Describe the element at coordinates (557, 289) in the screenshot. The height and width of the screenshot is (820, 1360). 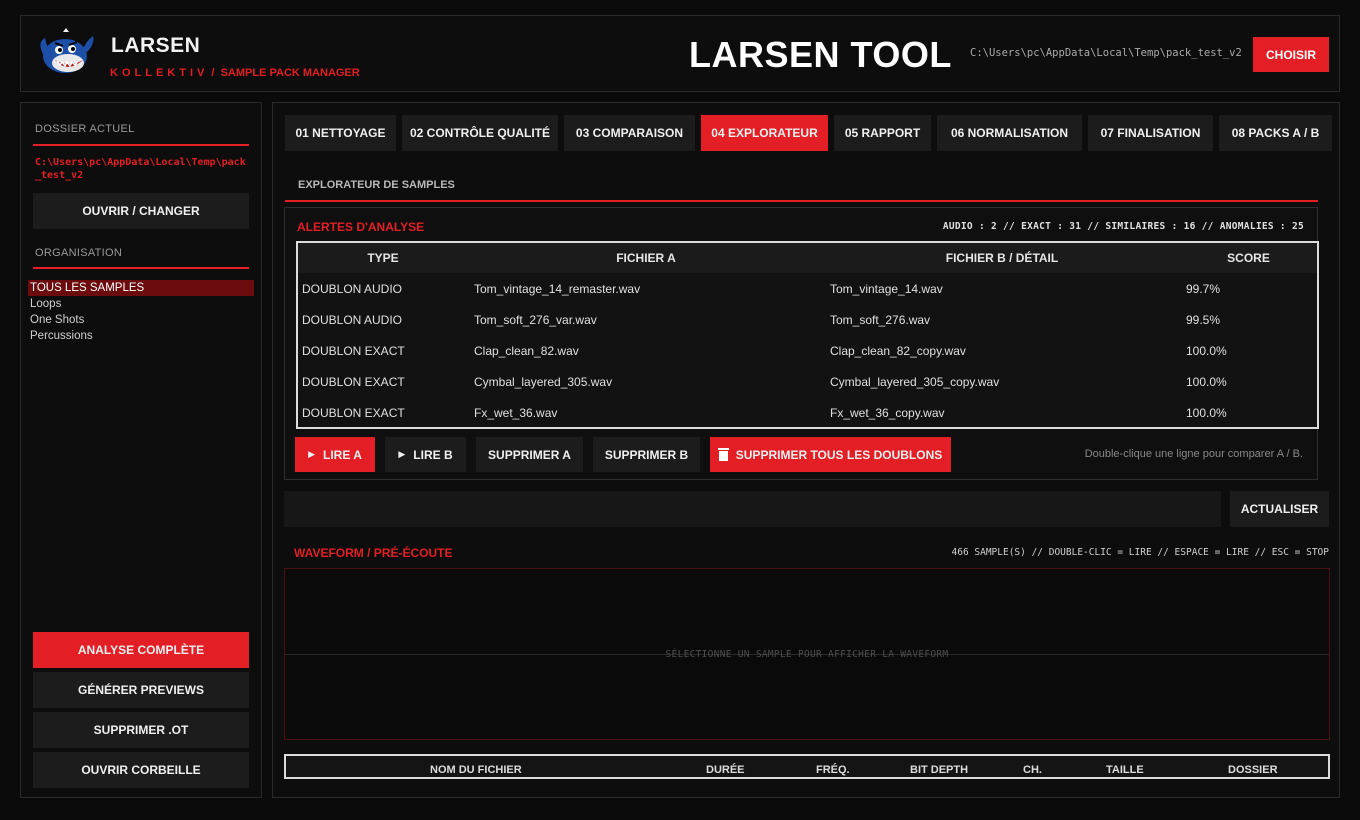
I see `cell-file-a: Tom_vintage_14_remaster.wav` at that location.